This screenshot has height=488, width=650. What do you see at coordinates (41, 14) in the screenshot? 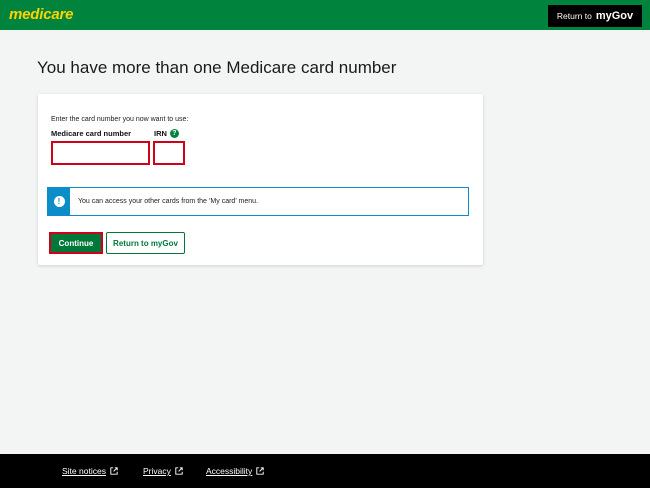
I see `medicare-logo: medicare` at bounding box center [41, 14].